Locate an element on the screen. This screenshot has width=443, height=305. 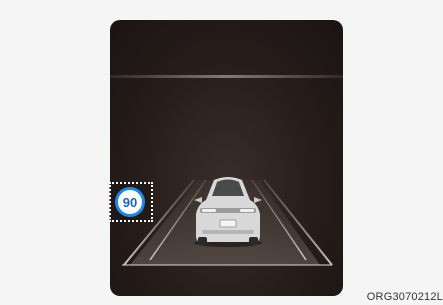
speed-limit-value: 90 is located at coordinates (130, 202).